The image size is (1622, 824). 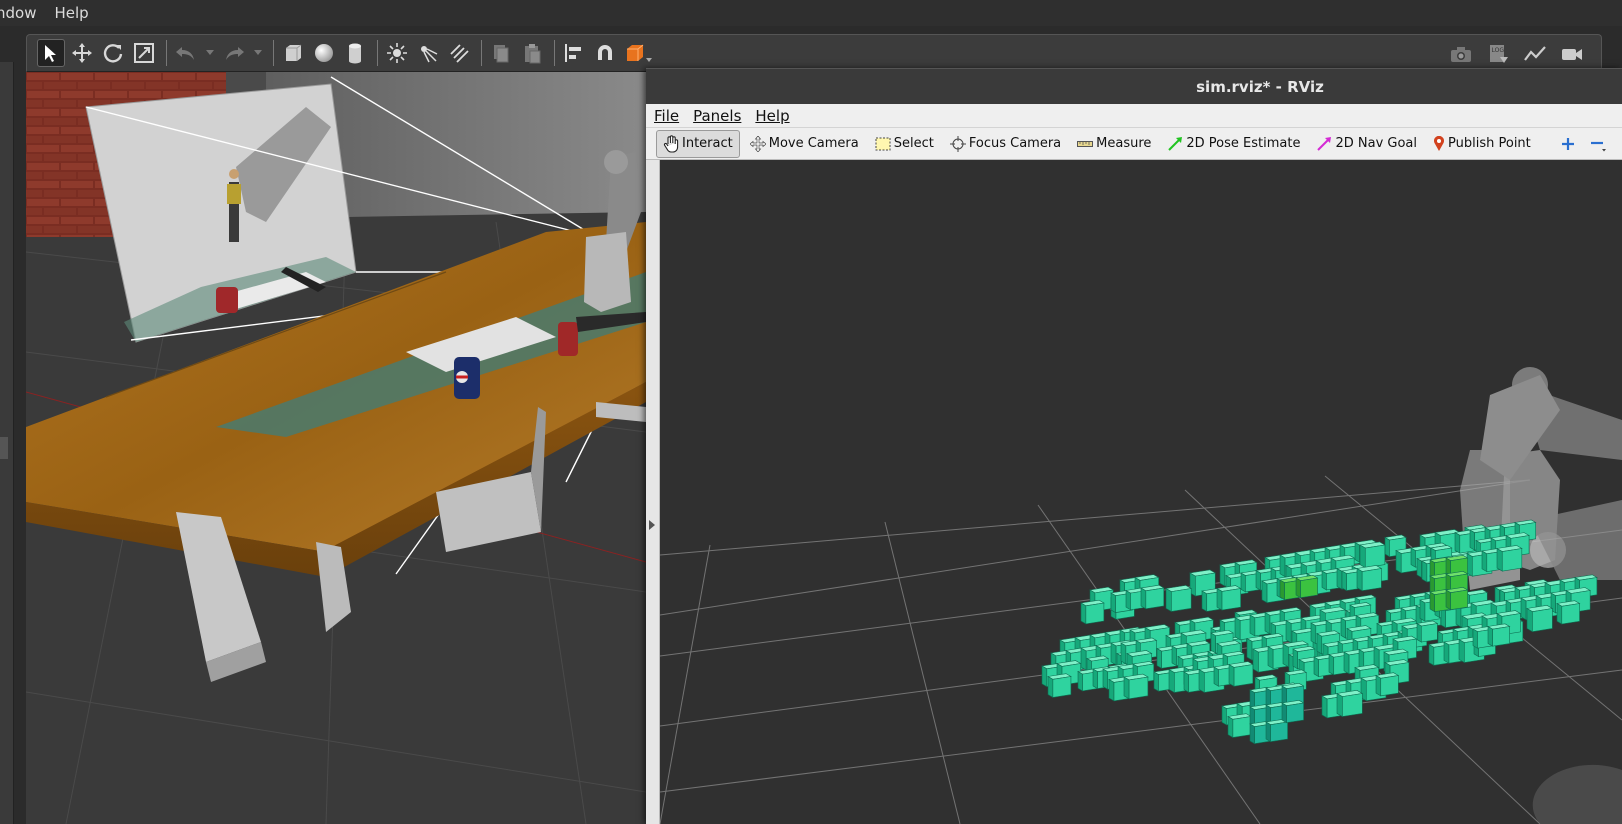 I want to click on point-light-button, so click(x=397, y=53).